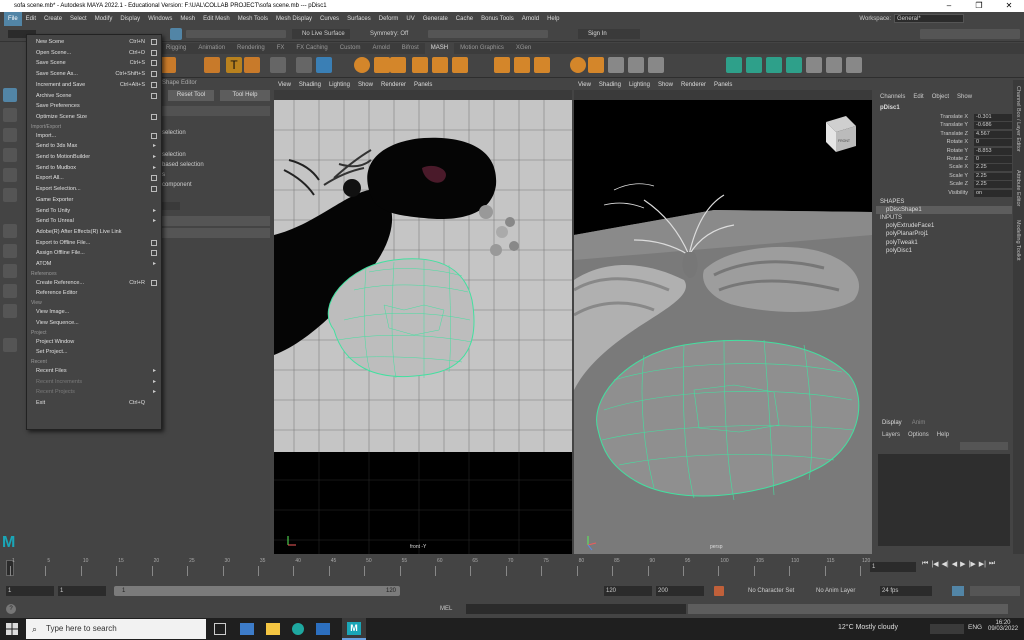 The height and width of the screenshot is (640, 1024). What do you see at coordinates (993, 193) in the screenshot?
I see `attr-value-visibility: on` at bounding box center [993, 193].